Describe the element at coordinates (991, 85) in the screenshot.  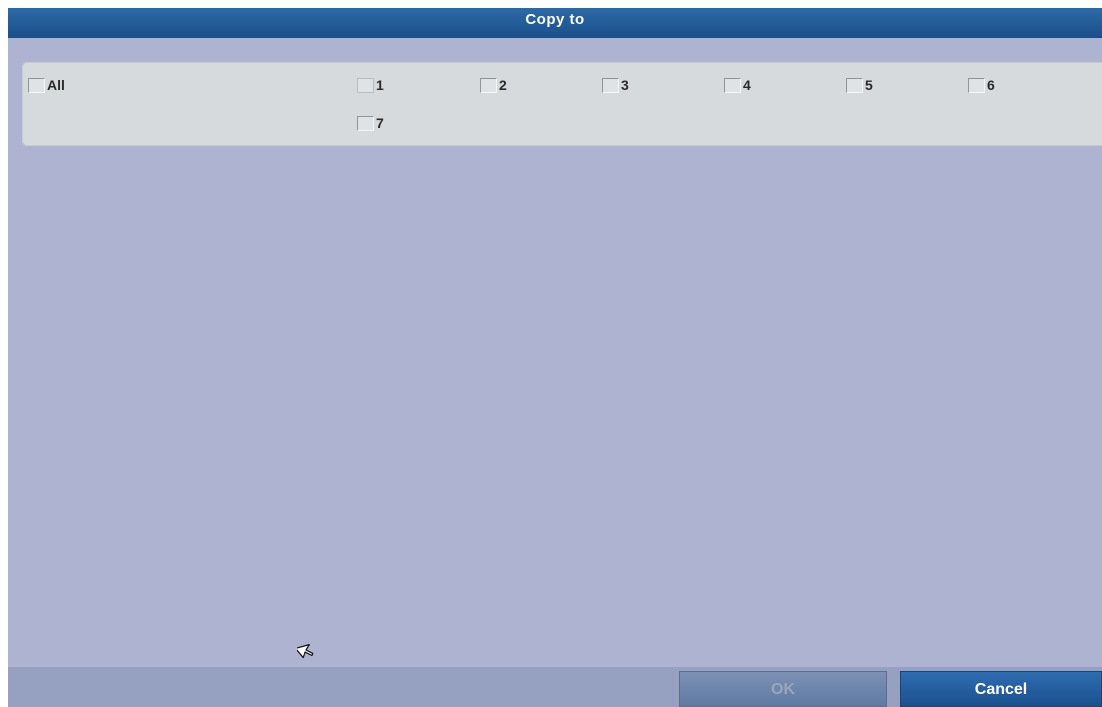
I see `checkbox-channel-6-label: 6` at that location.